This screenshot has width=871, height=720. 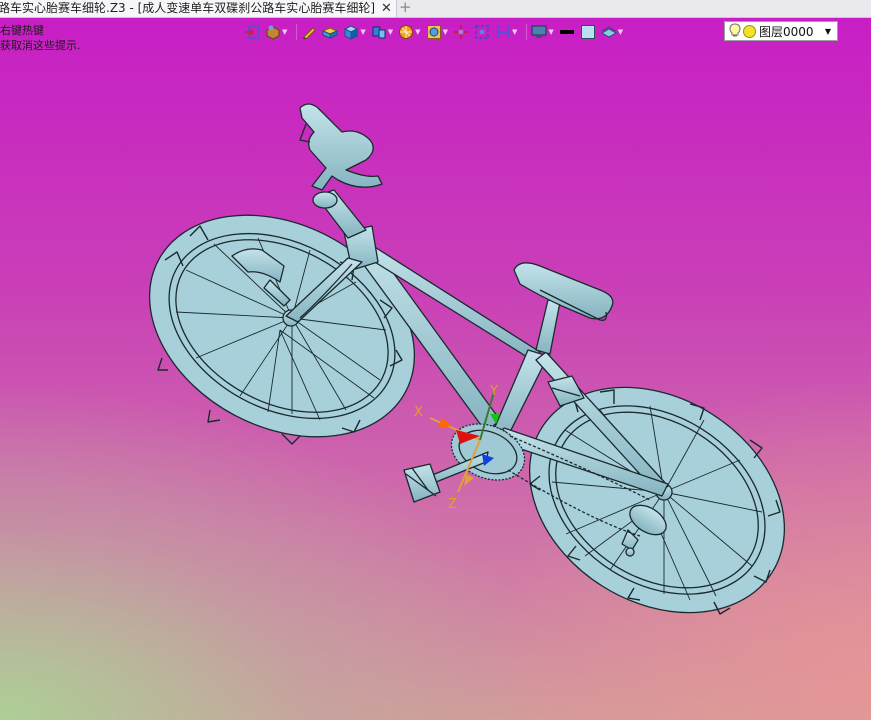 I want to click on render-mode-icon, so click(x=406, y=32).